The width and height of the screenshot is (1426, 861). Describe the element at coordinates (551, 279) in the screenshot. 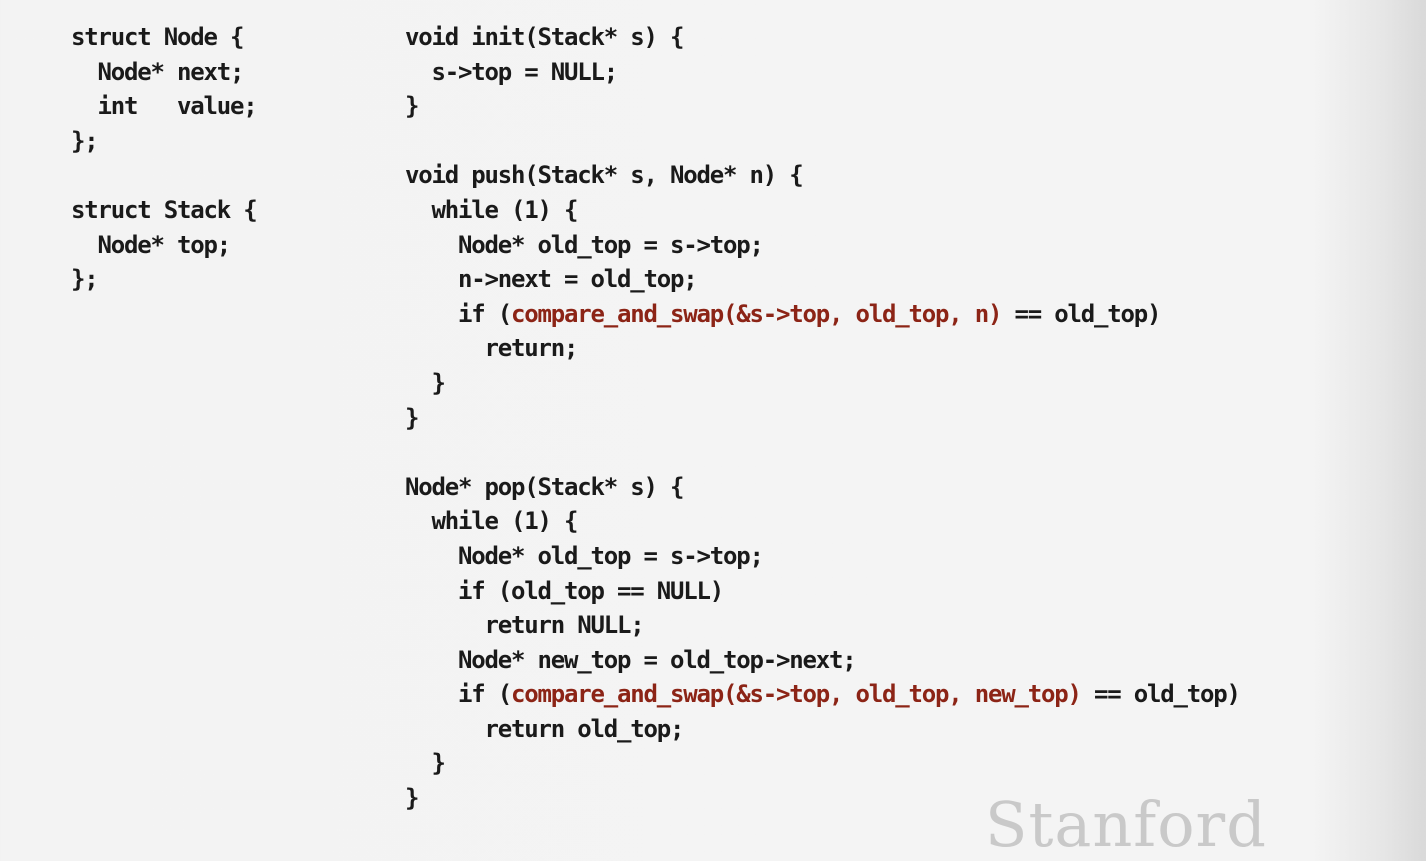

I see `code-text: n->next = old_top;` at that location.